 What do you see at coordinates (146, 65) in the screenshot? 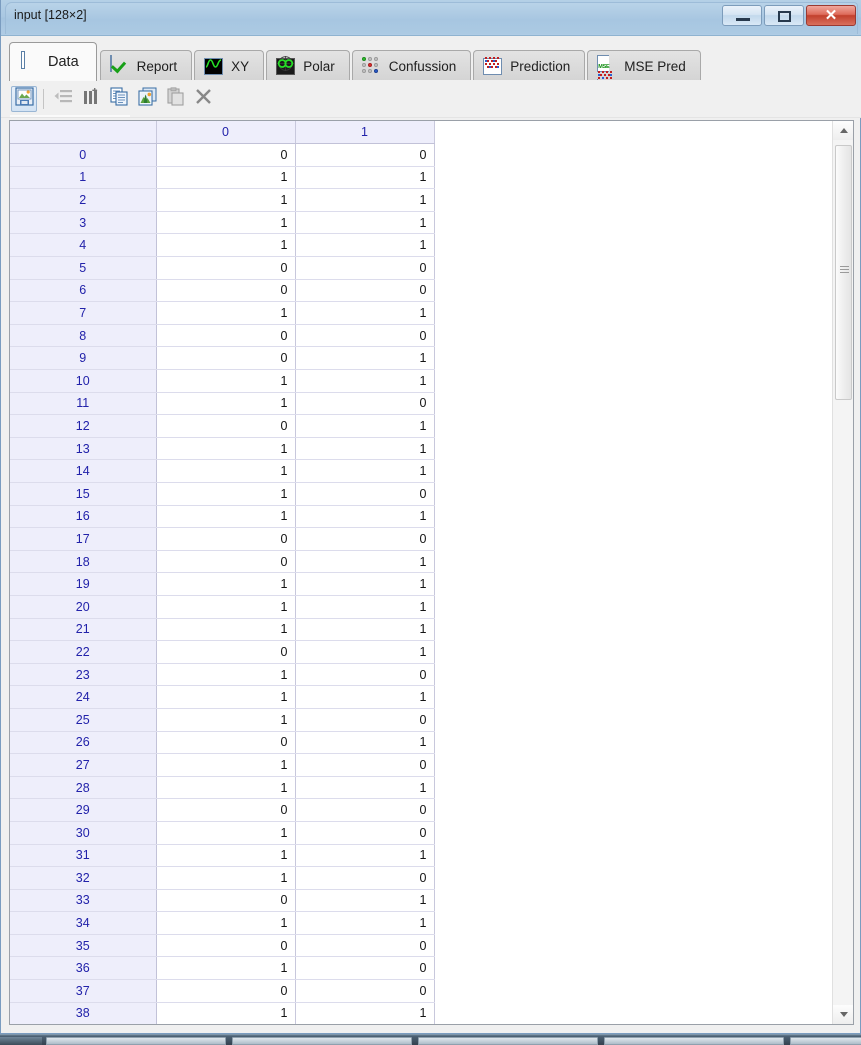
I see `tab-report: Report` at bounding box center [146, 65].